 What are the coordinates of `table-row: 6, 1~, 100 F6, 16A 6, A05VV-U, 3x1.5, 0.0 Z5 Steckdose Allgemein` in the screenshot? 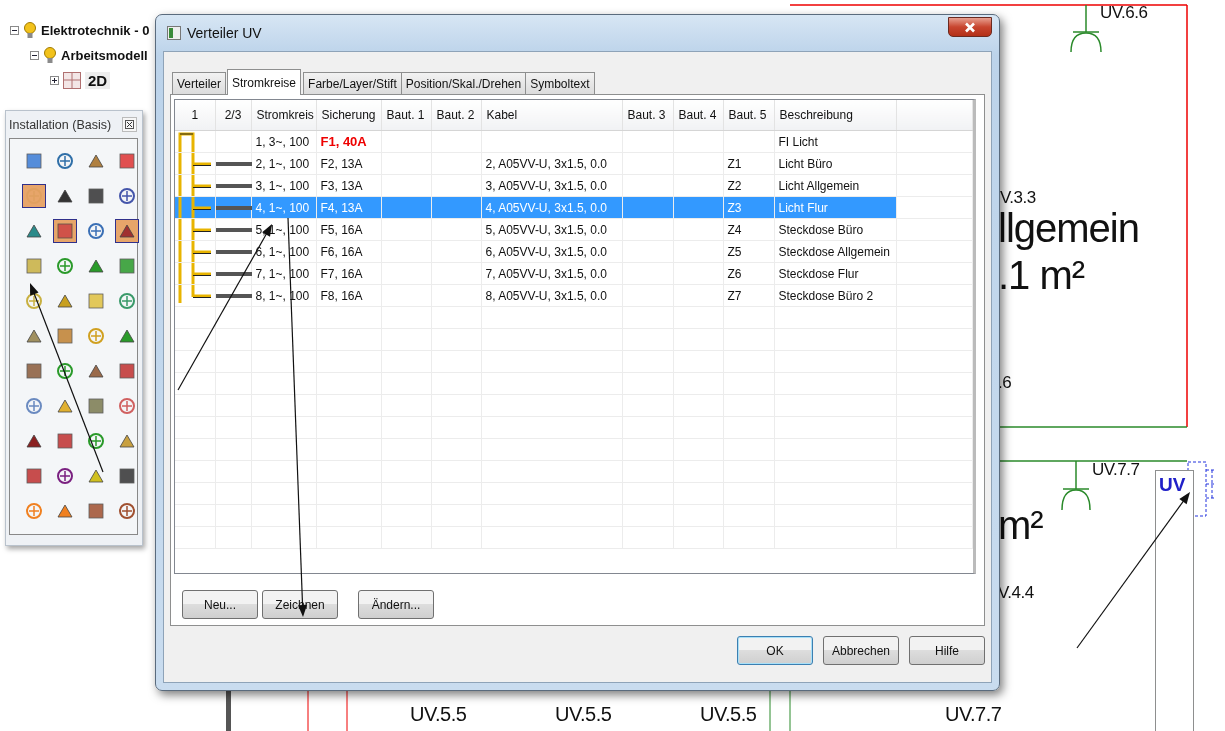 It's located at (574, 251).